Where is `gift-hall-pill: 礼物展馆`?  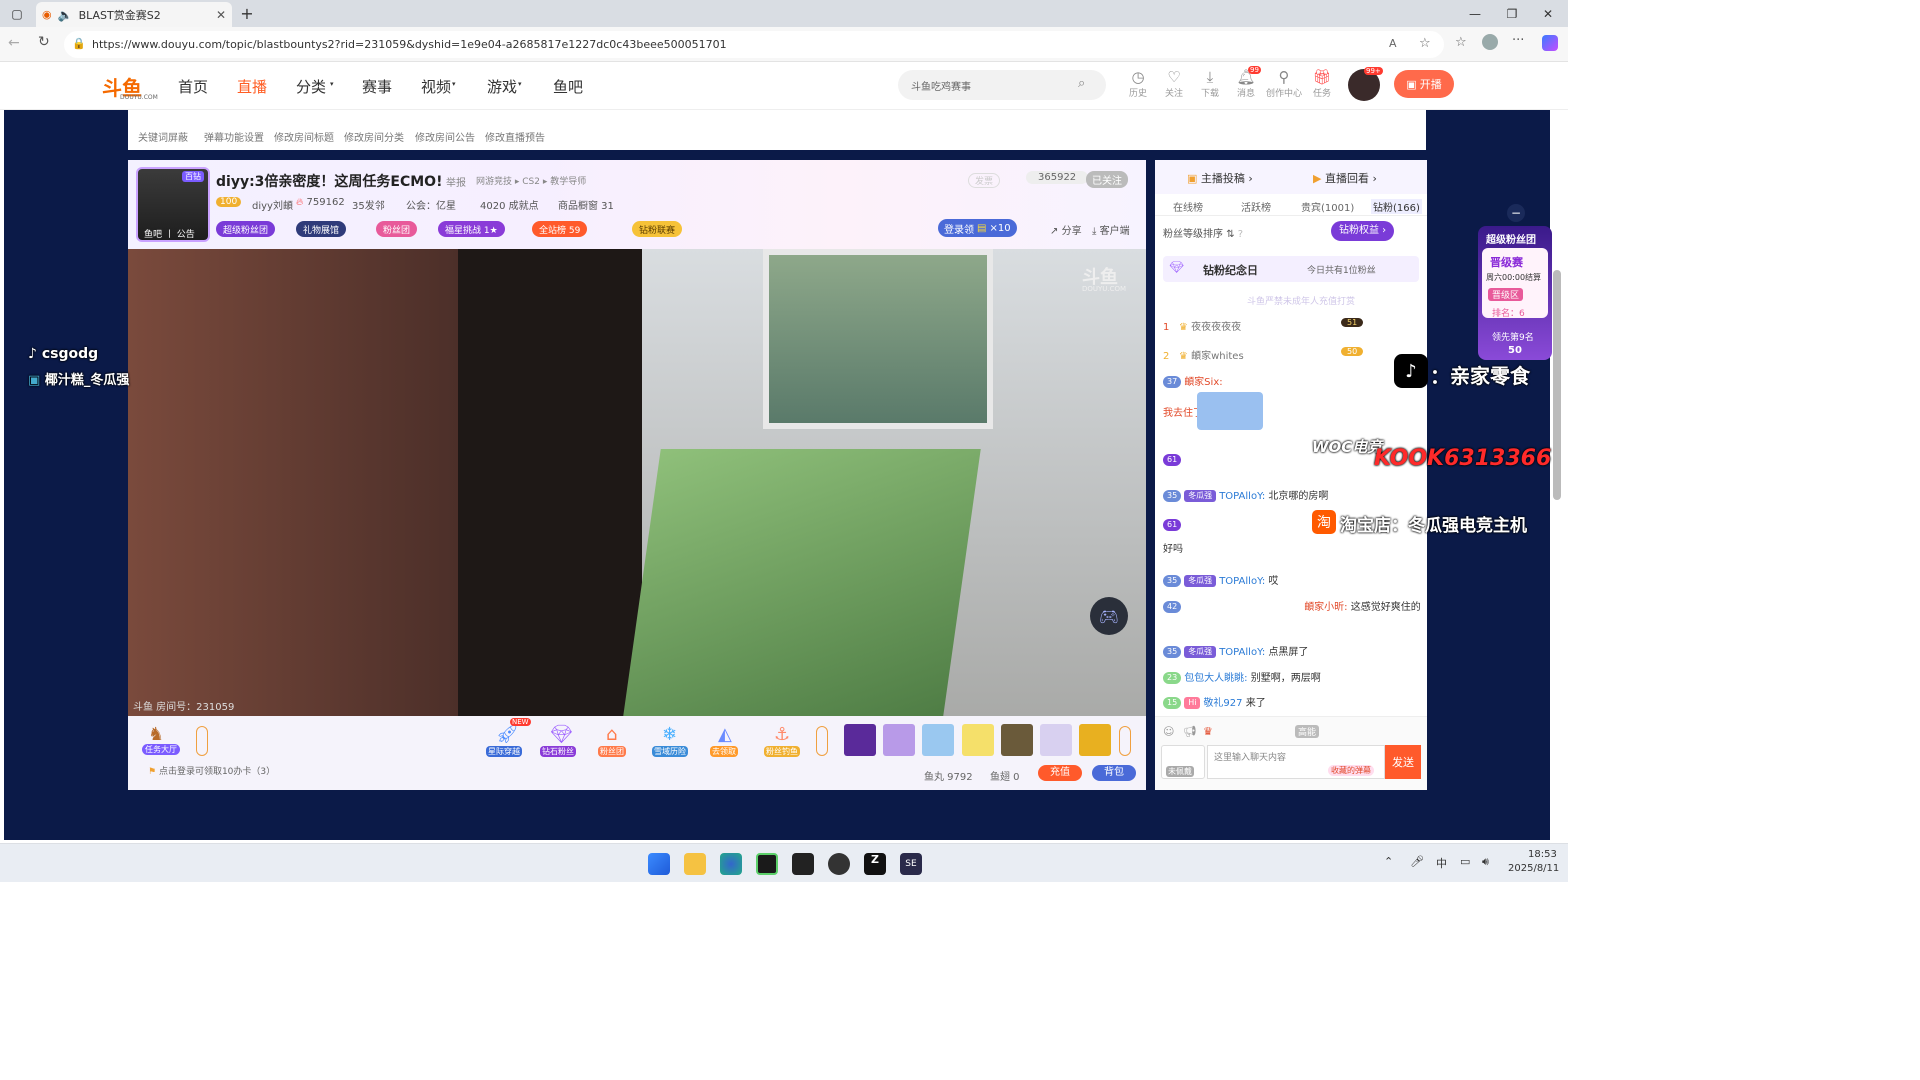 gift-hall-pill: 礼物展馆 is located at coordinates (321, 229).